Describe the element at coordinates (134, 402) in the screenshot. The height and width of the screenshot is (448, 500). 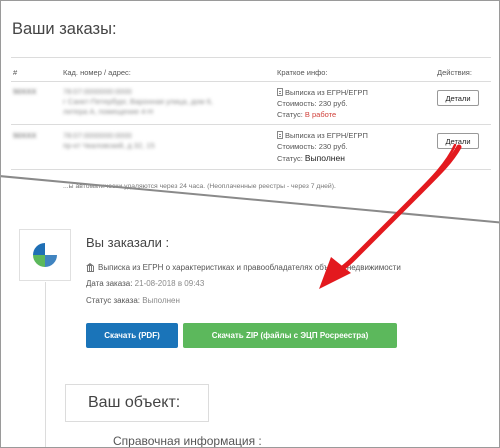
I see `object-title: Ваш объект:` at that location.